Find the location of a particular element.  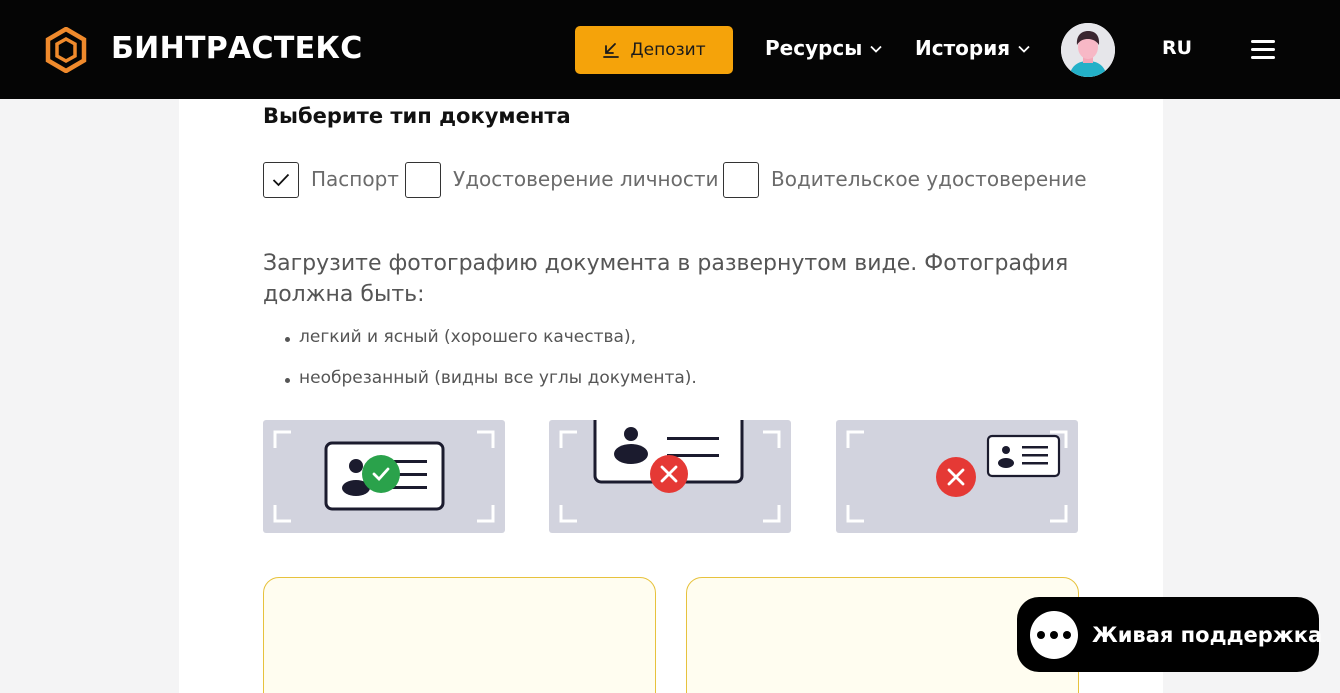

example-correct is located at coordinates (384, 476).